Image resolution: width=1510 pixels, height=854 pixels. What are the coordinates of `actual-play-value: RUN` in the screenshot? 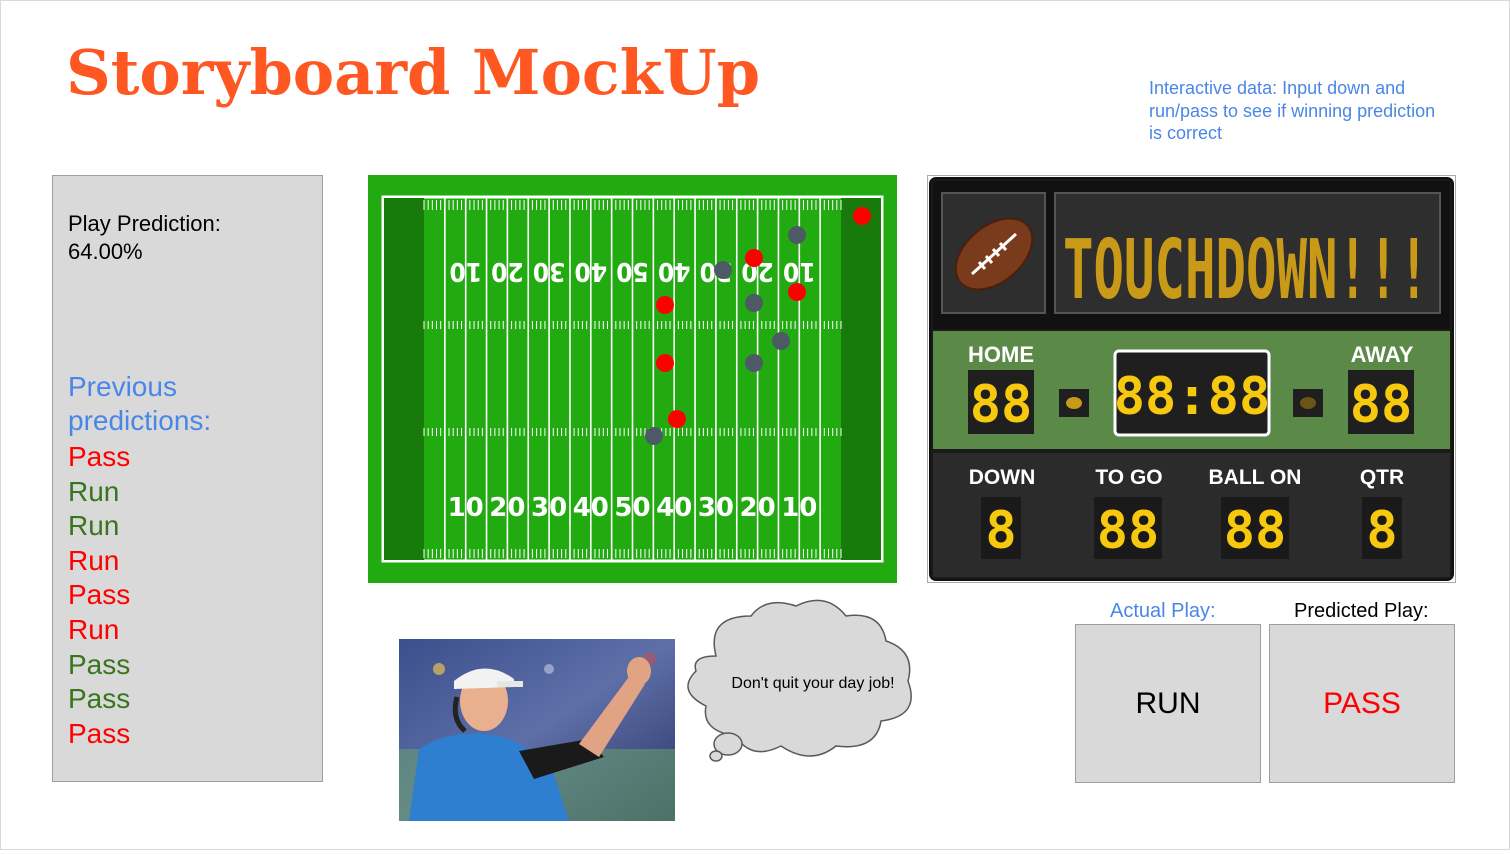 It's located at (1168, 703).